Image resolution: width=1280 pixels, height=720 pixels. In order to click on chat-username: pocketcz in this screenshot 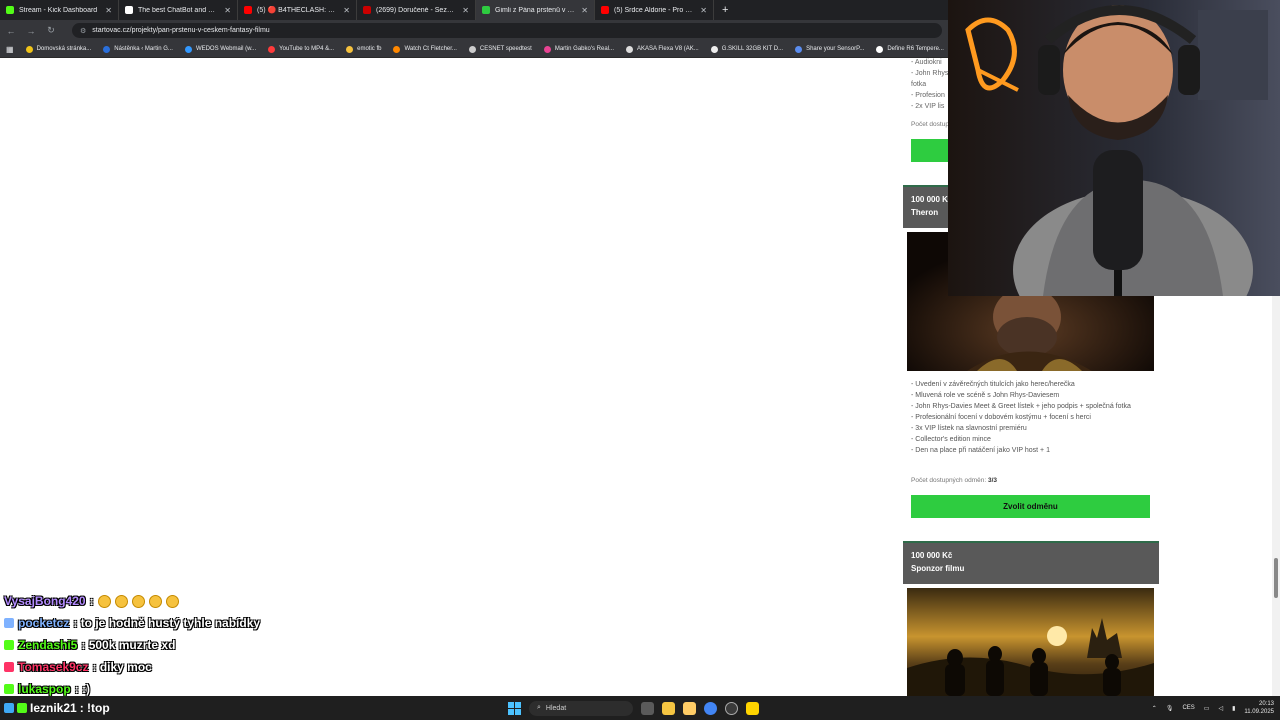, I will do `click(44, 623)`.